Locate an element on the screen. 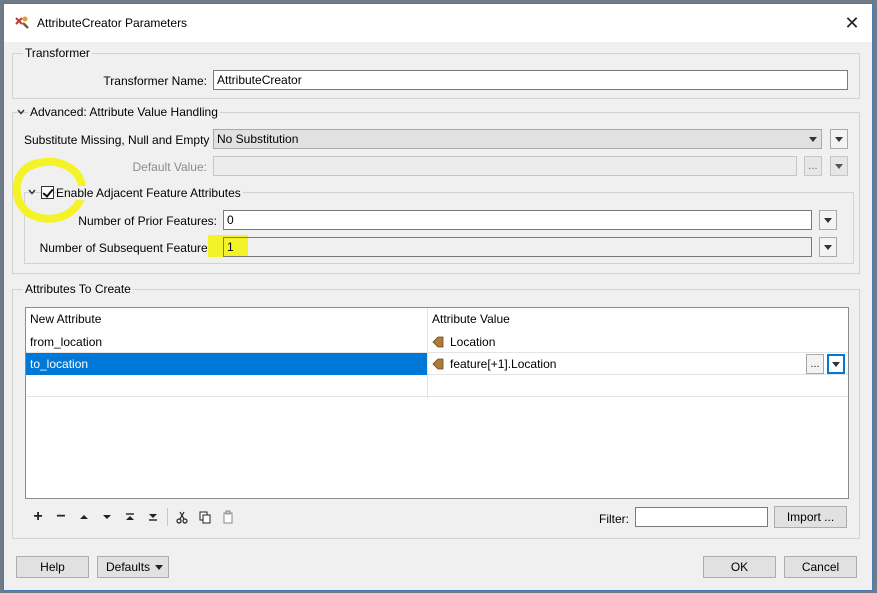 The width and height of the screenshot is (877, 593). prior-features-label: Number of Prior Features: is located at coordinates (147, 221).